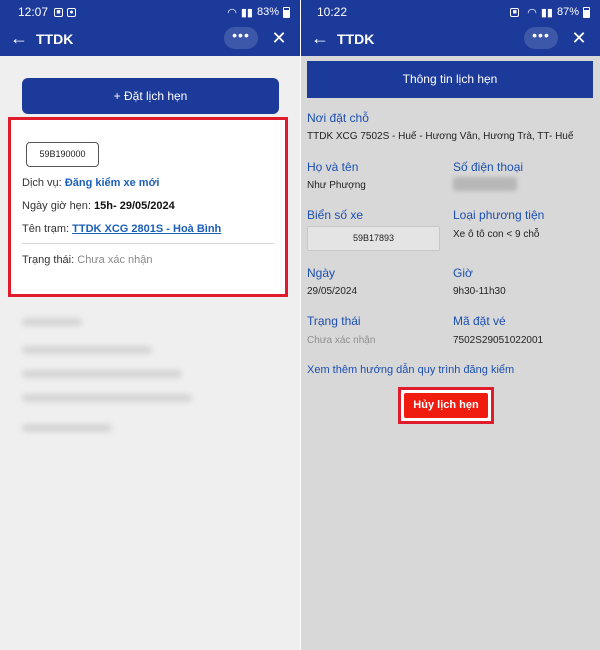 Image resolution: width=600 pixels, height=650 pixels. Describe the element at coordinates (333, 167) in the screenshot. I see `name-label: Họ và tên` at that location.